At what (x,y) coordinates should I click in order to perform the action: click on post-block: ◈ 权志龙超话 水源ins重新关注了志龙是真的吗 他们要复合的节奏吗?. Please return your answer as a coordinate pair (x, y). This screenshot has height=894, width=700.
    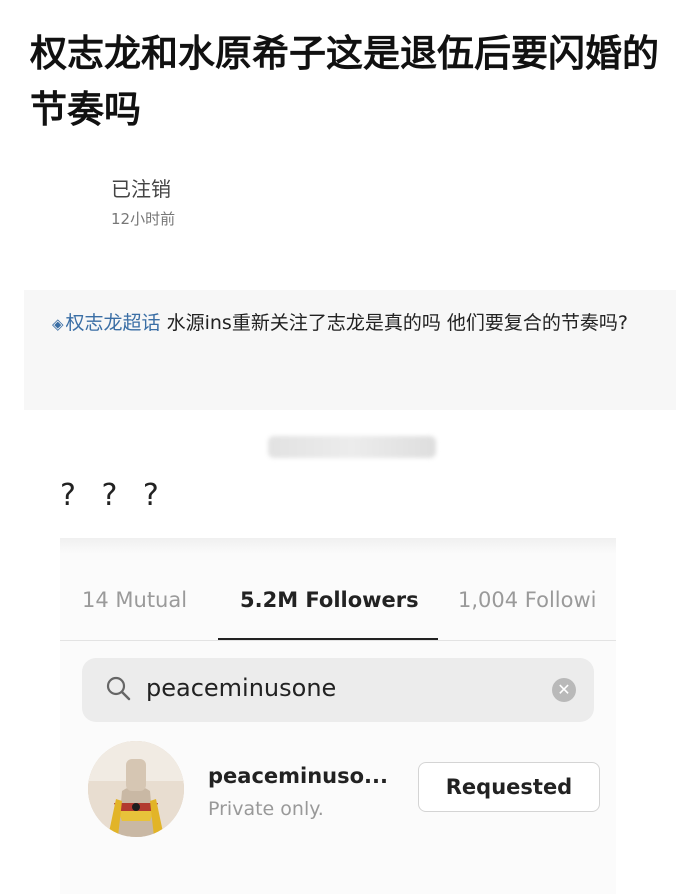
    Looking at the image, I should click on (350, 350).